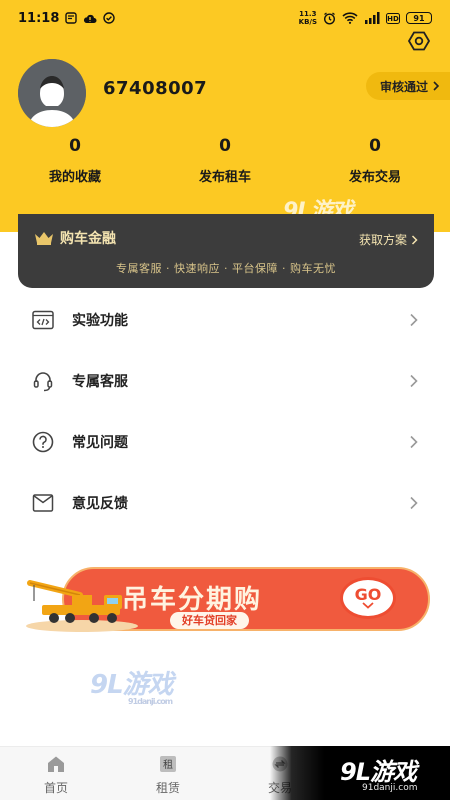  Describe the element at coordinates (100, 320) in the screenshot. I see `menu-item-label: 实验功能` at that location.